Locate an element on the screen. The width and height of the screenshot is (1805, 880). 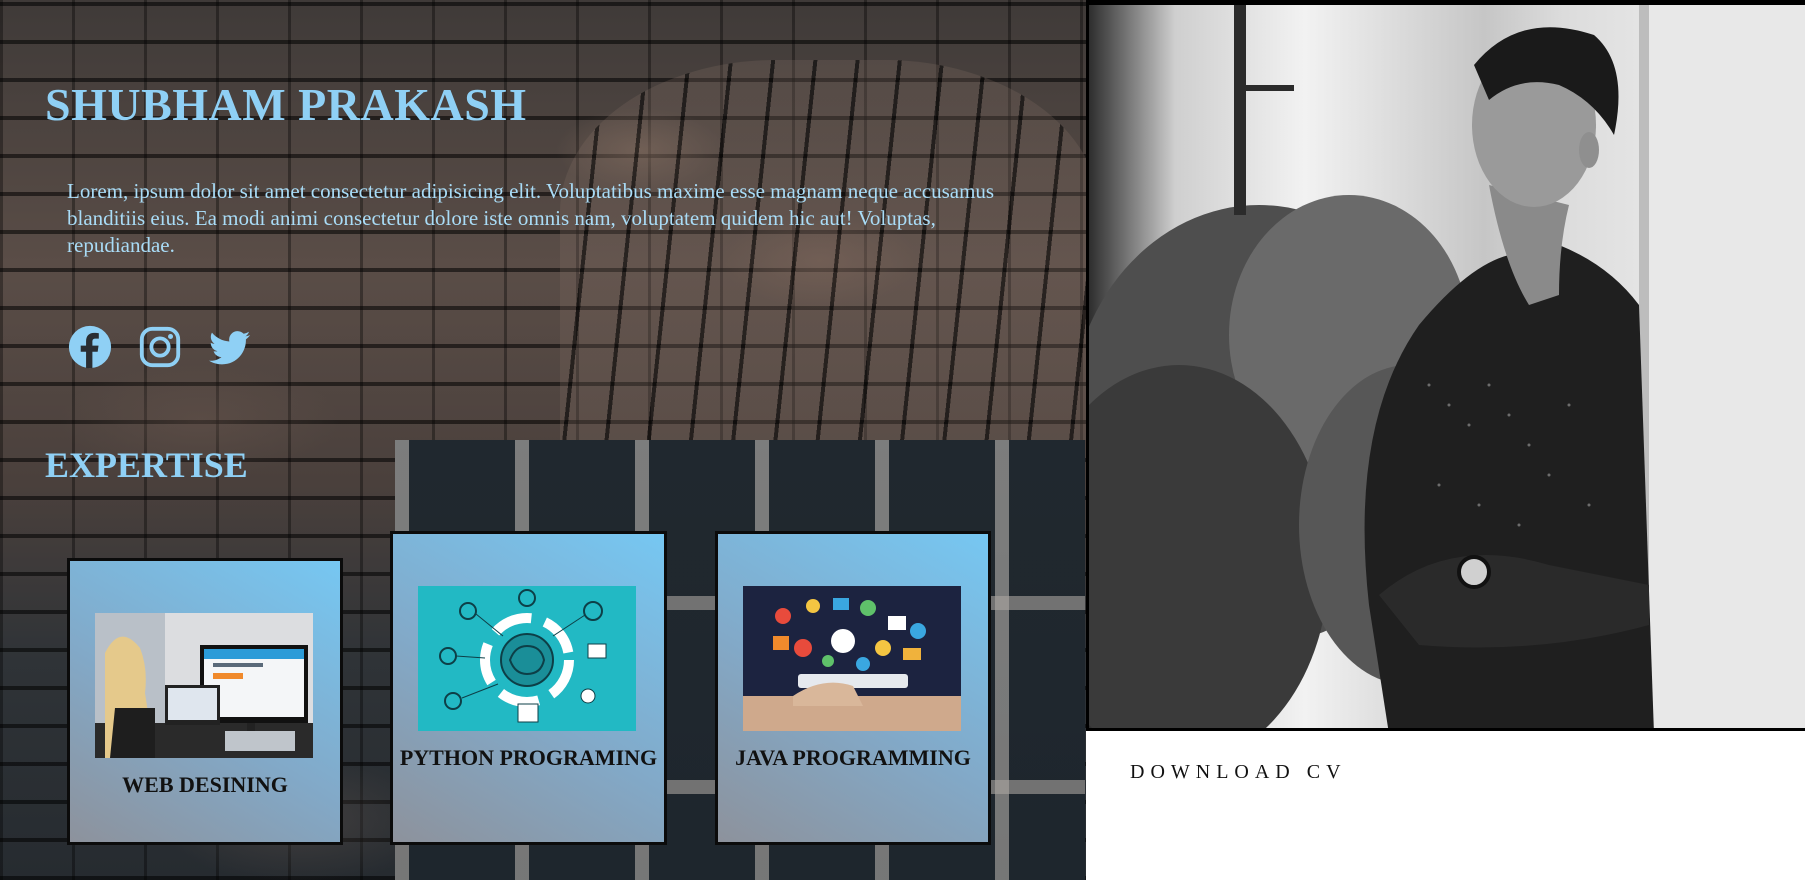
card-label: PYTHON PROGRAMING is located at coordinates (528, 757).